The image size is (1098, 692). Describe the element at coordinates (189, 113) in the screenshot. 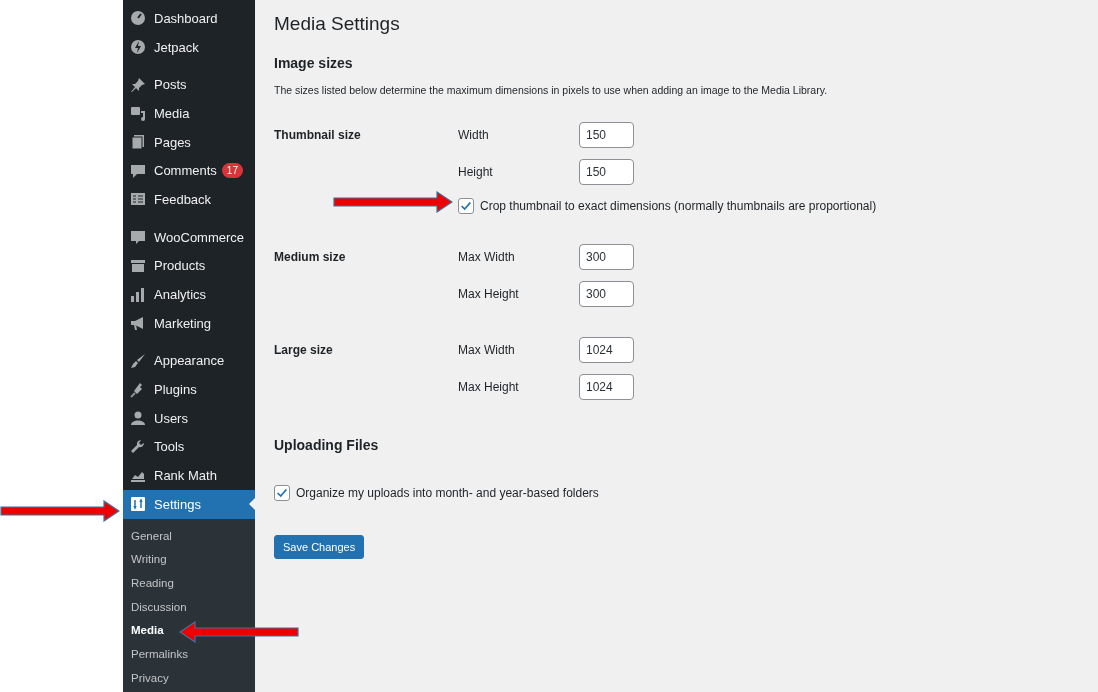

I see `sidebar-menu-item: Media` at that location.